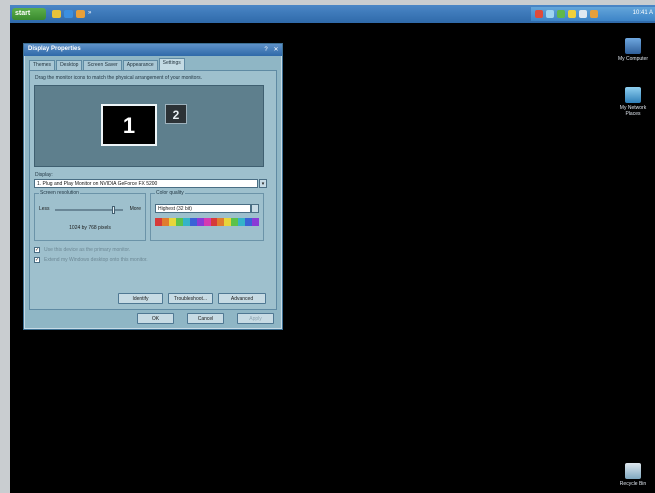 This screenshot has width=655, height=493. What do you see at coordinates (29, 14) in the screenshot?
I see `start-button: start` at bounding box center [29, 14].